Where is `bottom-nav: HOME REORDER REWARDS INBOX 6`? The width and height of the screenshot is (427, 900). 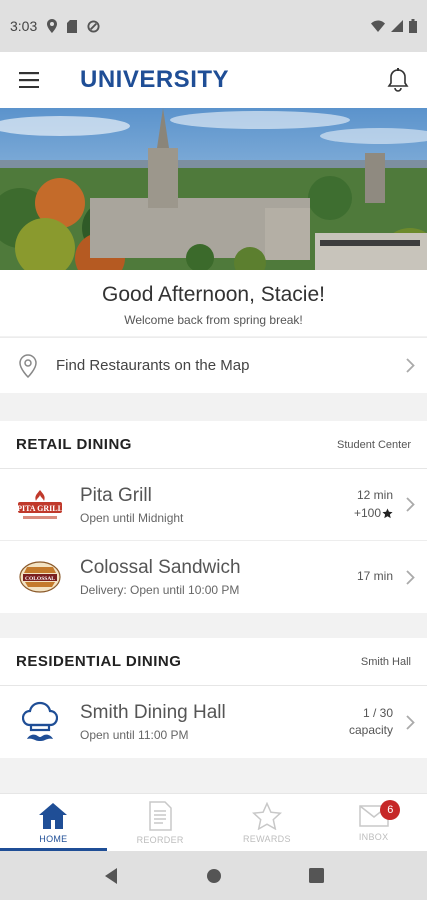 bottom-nav: HOME REORDER REWARDS INBOX 6 is located at coordinates (213, 822).